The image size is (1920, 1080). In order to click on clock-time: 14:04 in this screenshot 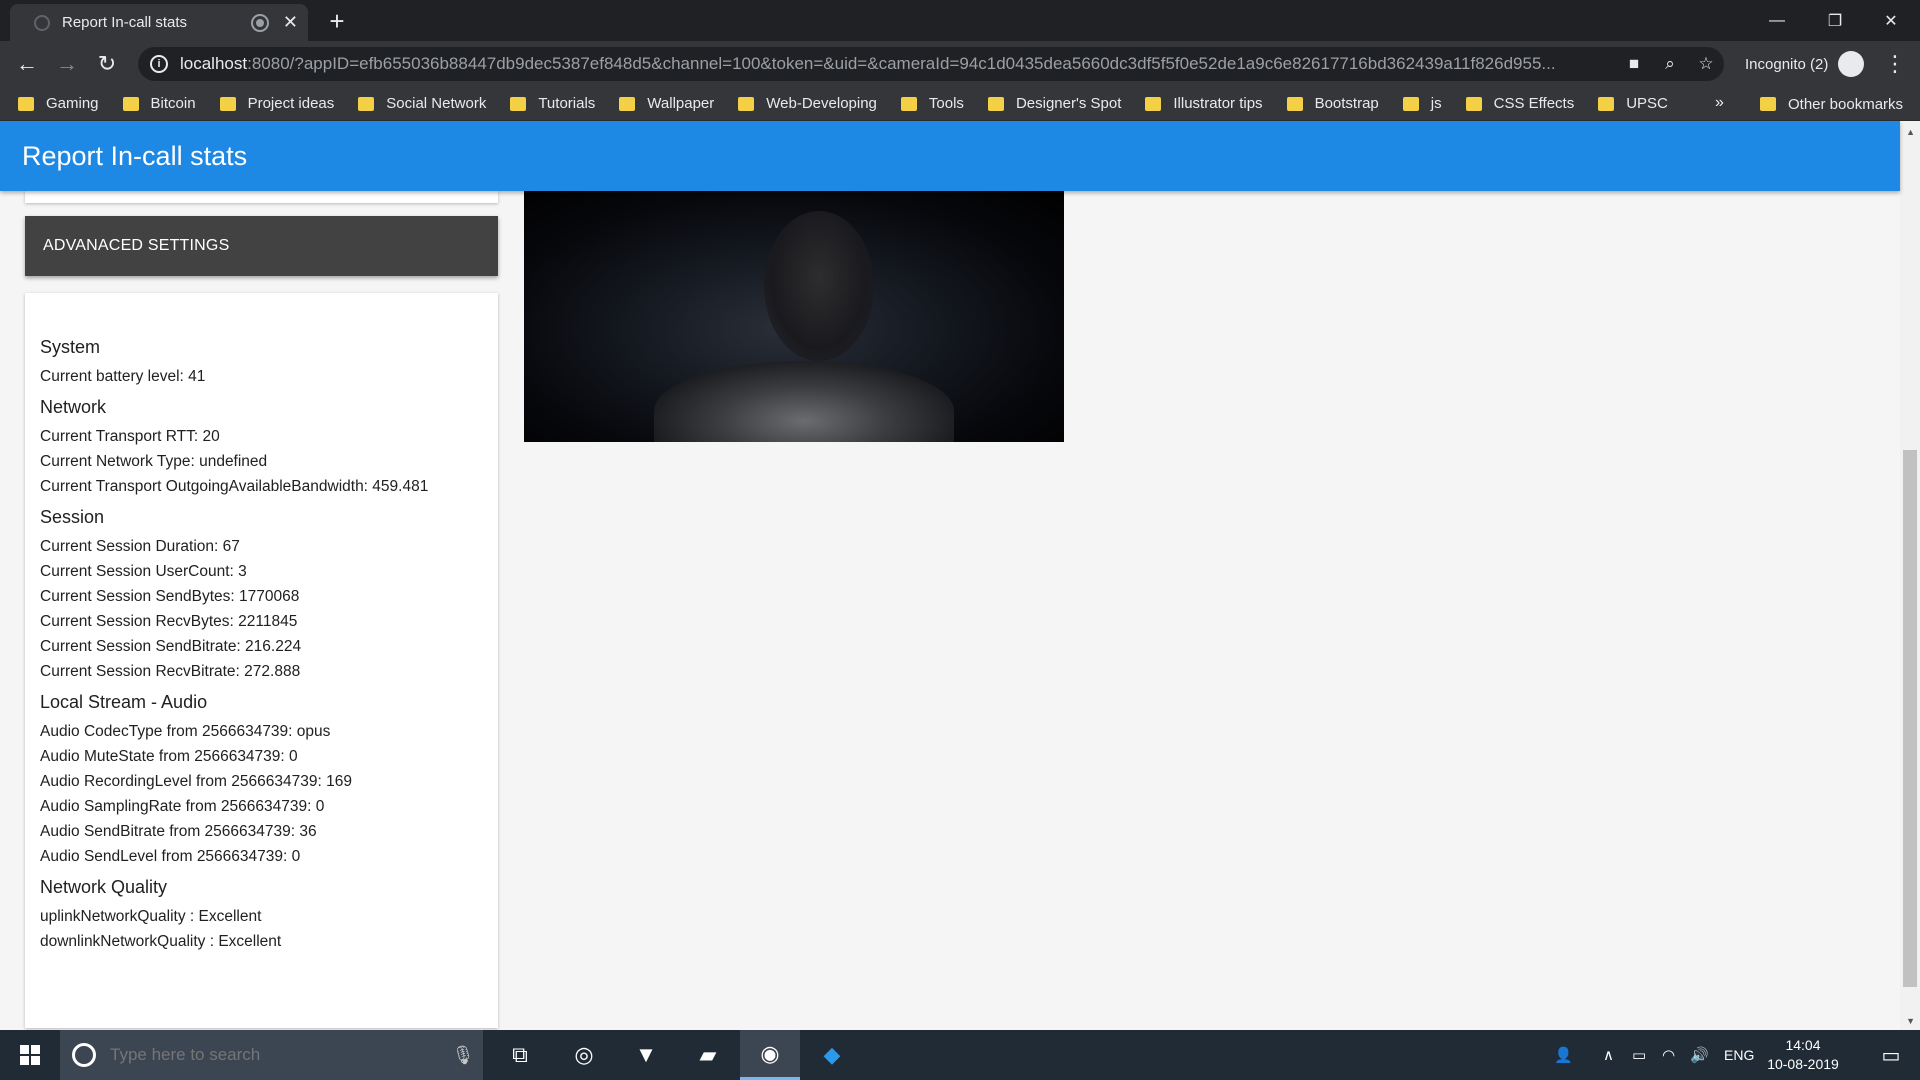, I will do `click(1803, 1045)`.